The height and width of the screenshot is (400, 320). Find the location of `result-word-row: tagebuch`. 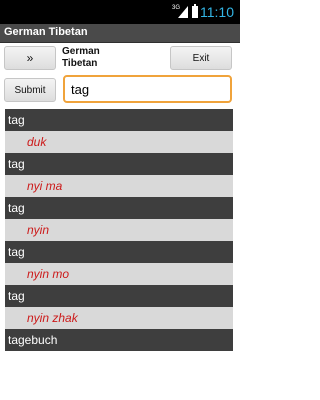

result-word-row: tagebuch is located at coordinates (119, 340).